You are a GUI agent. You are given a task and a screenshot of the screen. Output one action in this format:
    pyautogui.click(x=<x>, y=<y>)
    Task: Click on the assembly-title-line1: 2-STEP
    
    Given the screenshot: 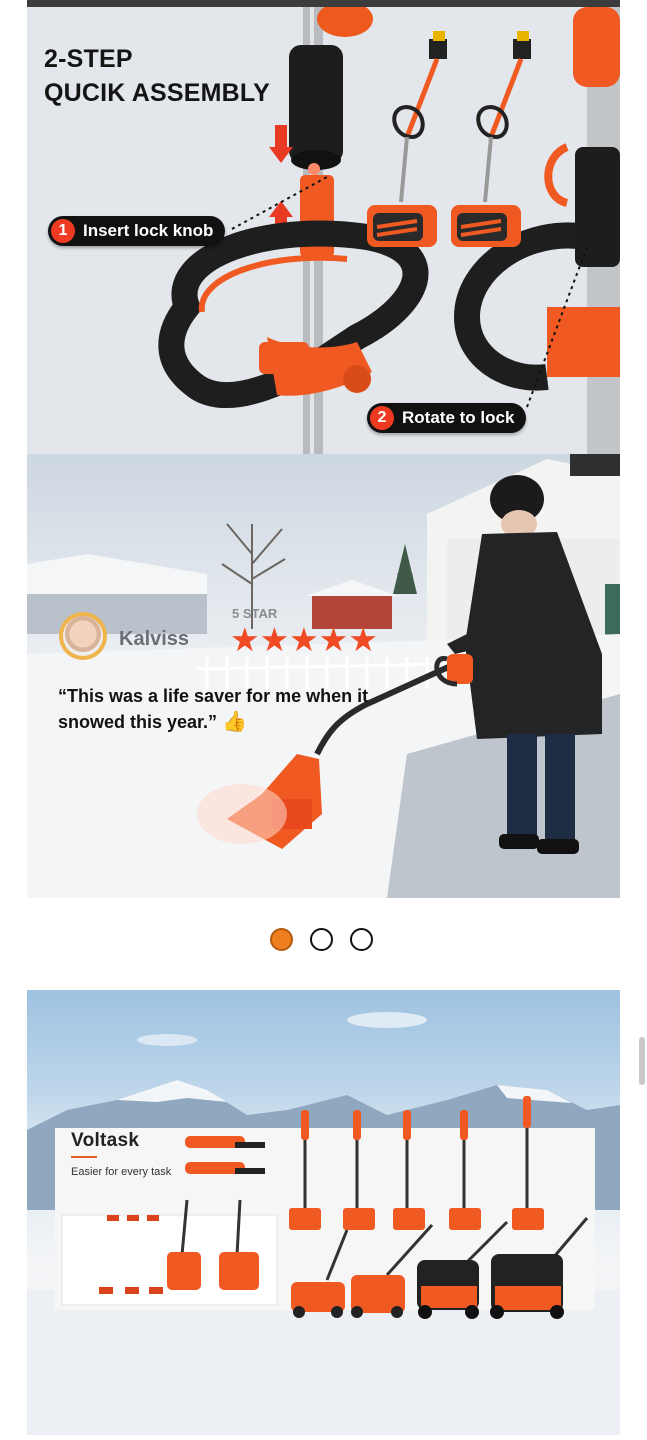 What is the action you would take?
    pyautogui.click(x=88, y=59)
    